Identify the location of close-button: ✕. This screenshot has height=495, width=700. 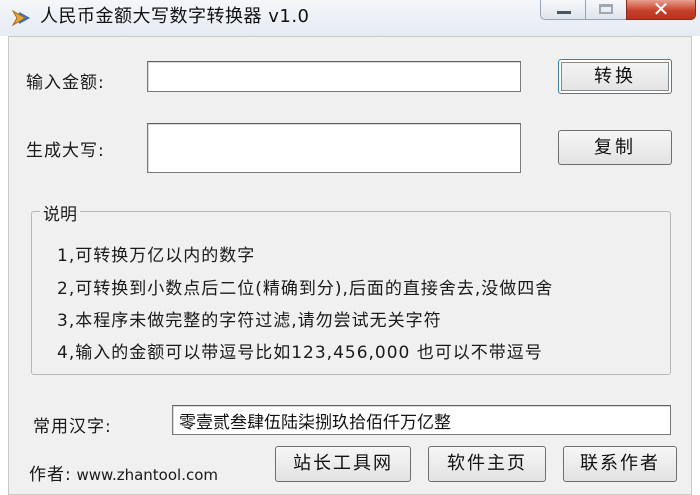
(661, 10).